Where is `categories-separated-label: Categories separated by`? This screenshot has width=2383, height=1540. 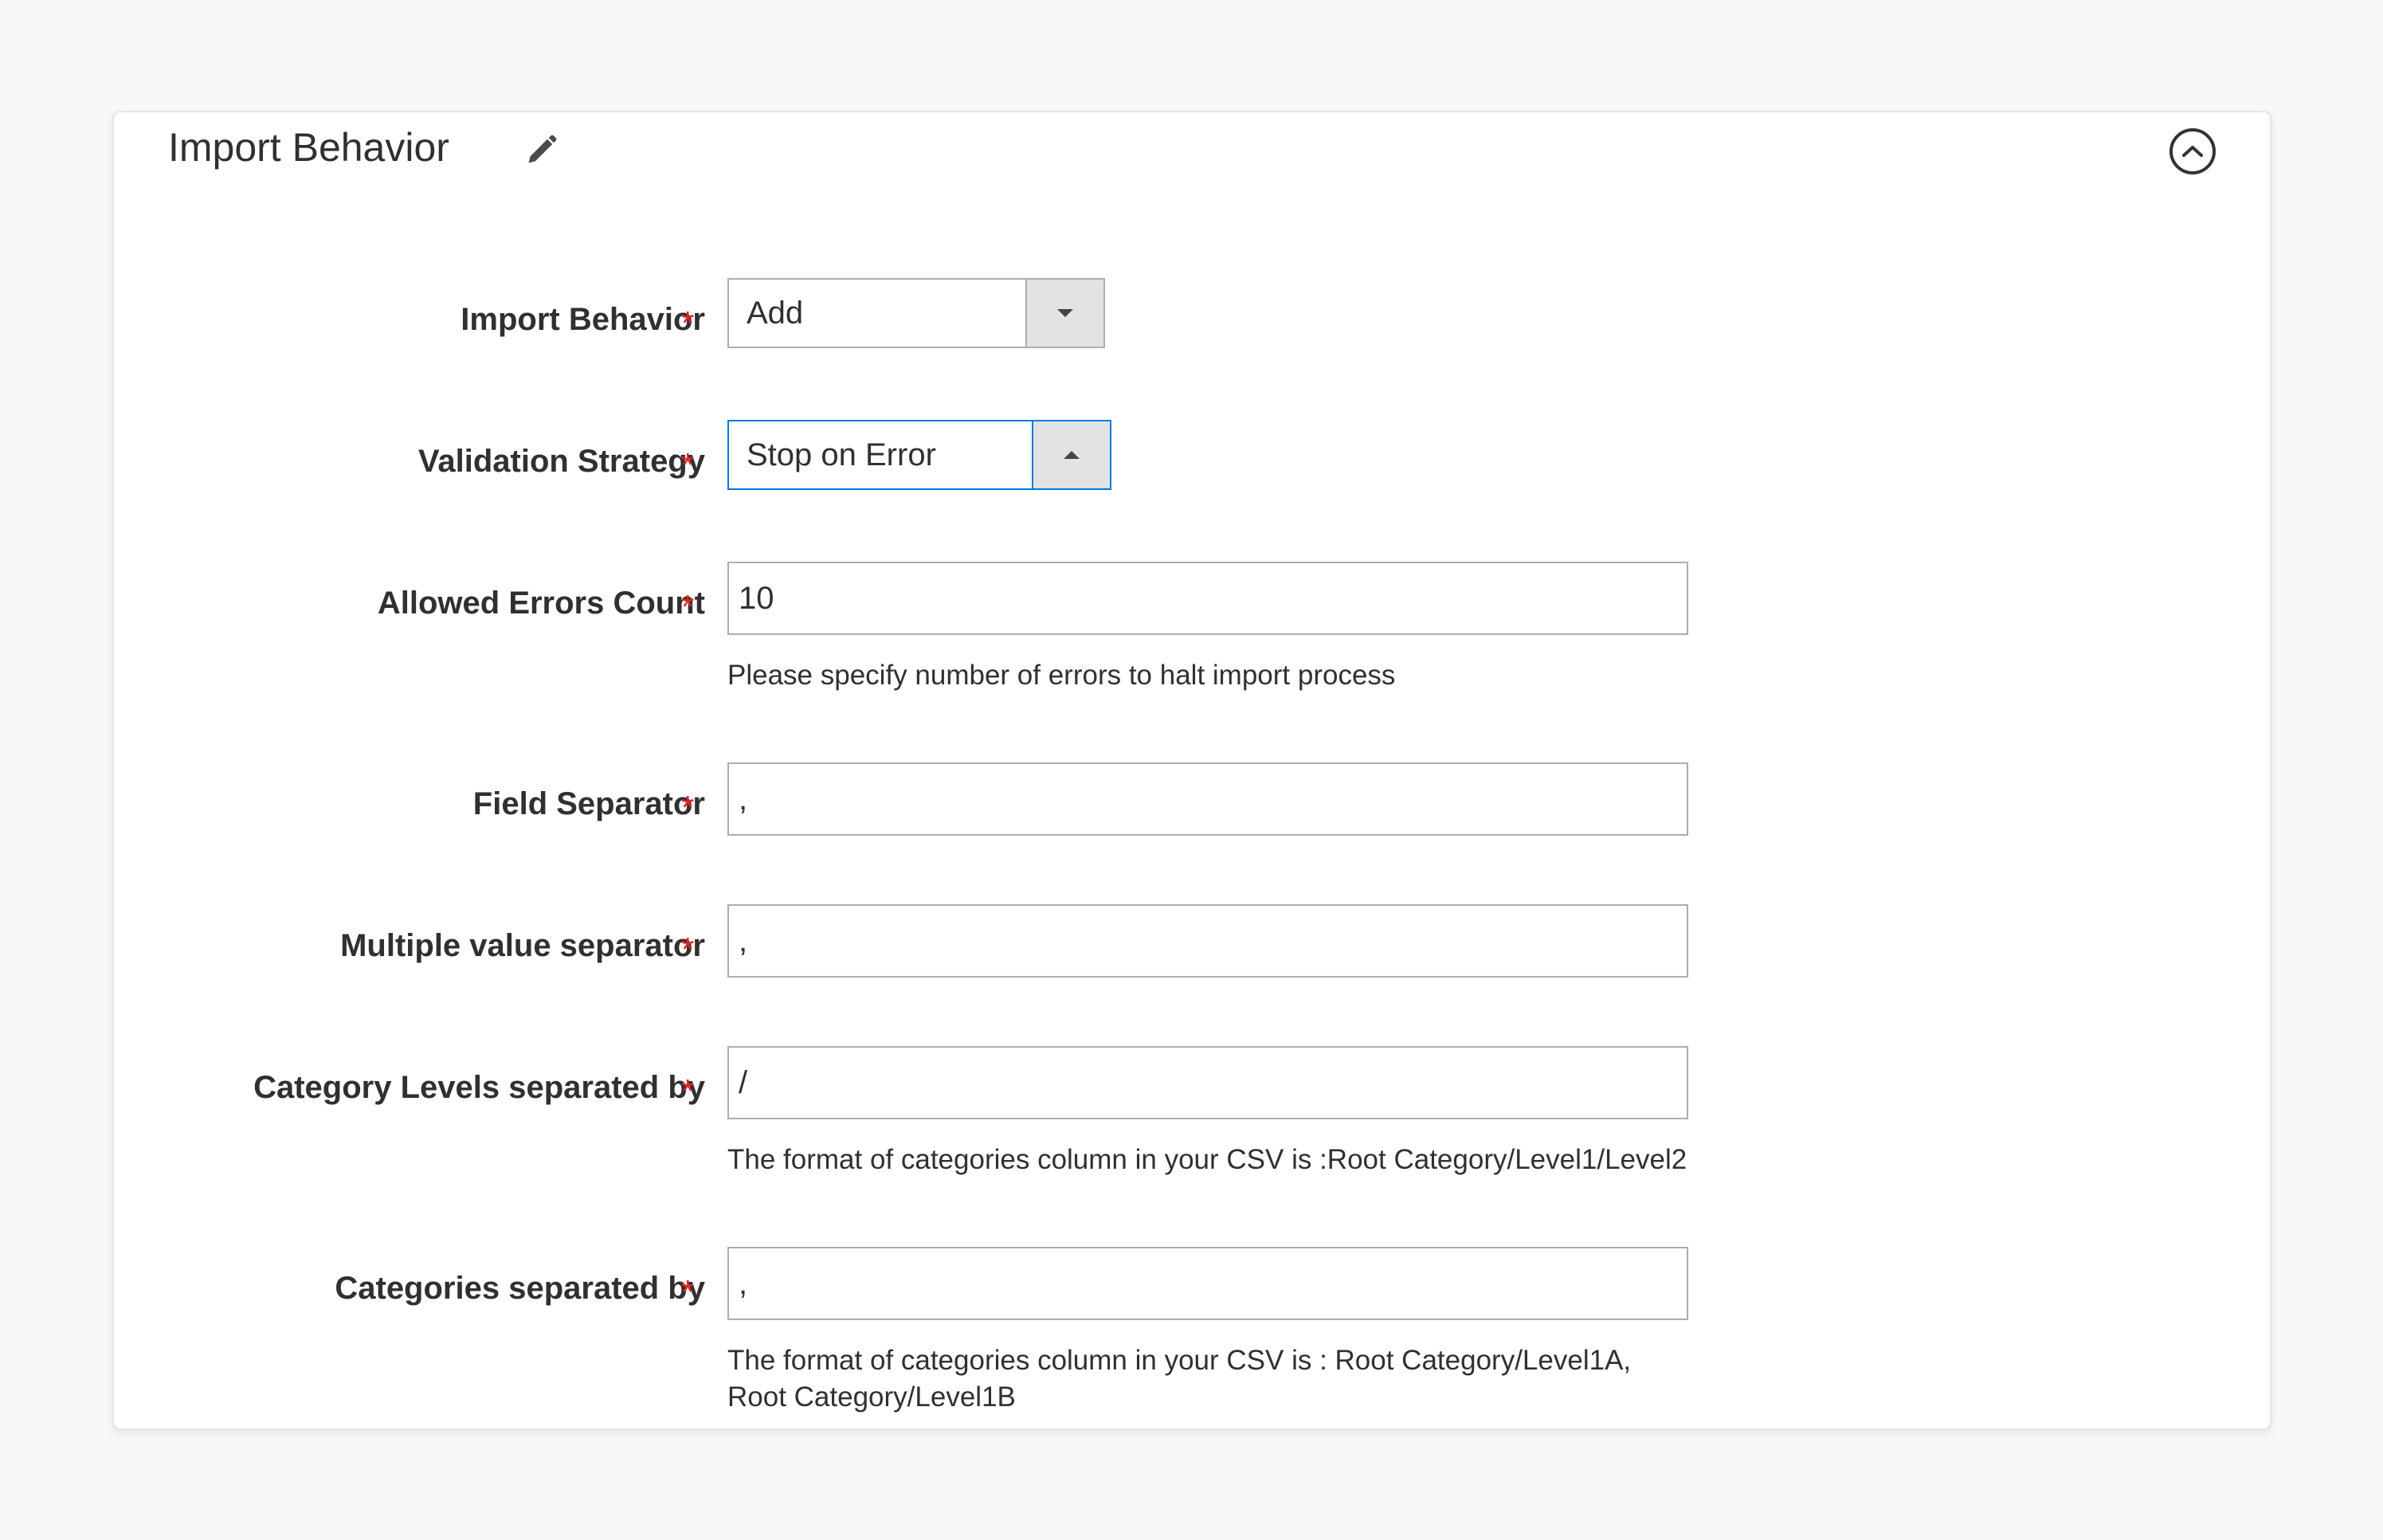 categories-separated-label: Categories separated by is located at coordinates (520, 1288).